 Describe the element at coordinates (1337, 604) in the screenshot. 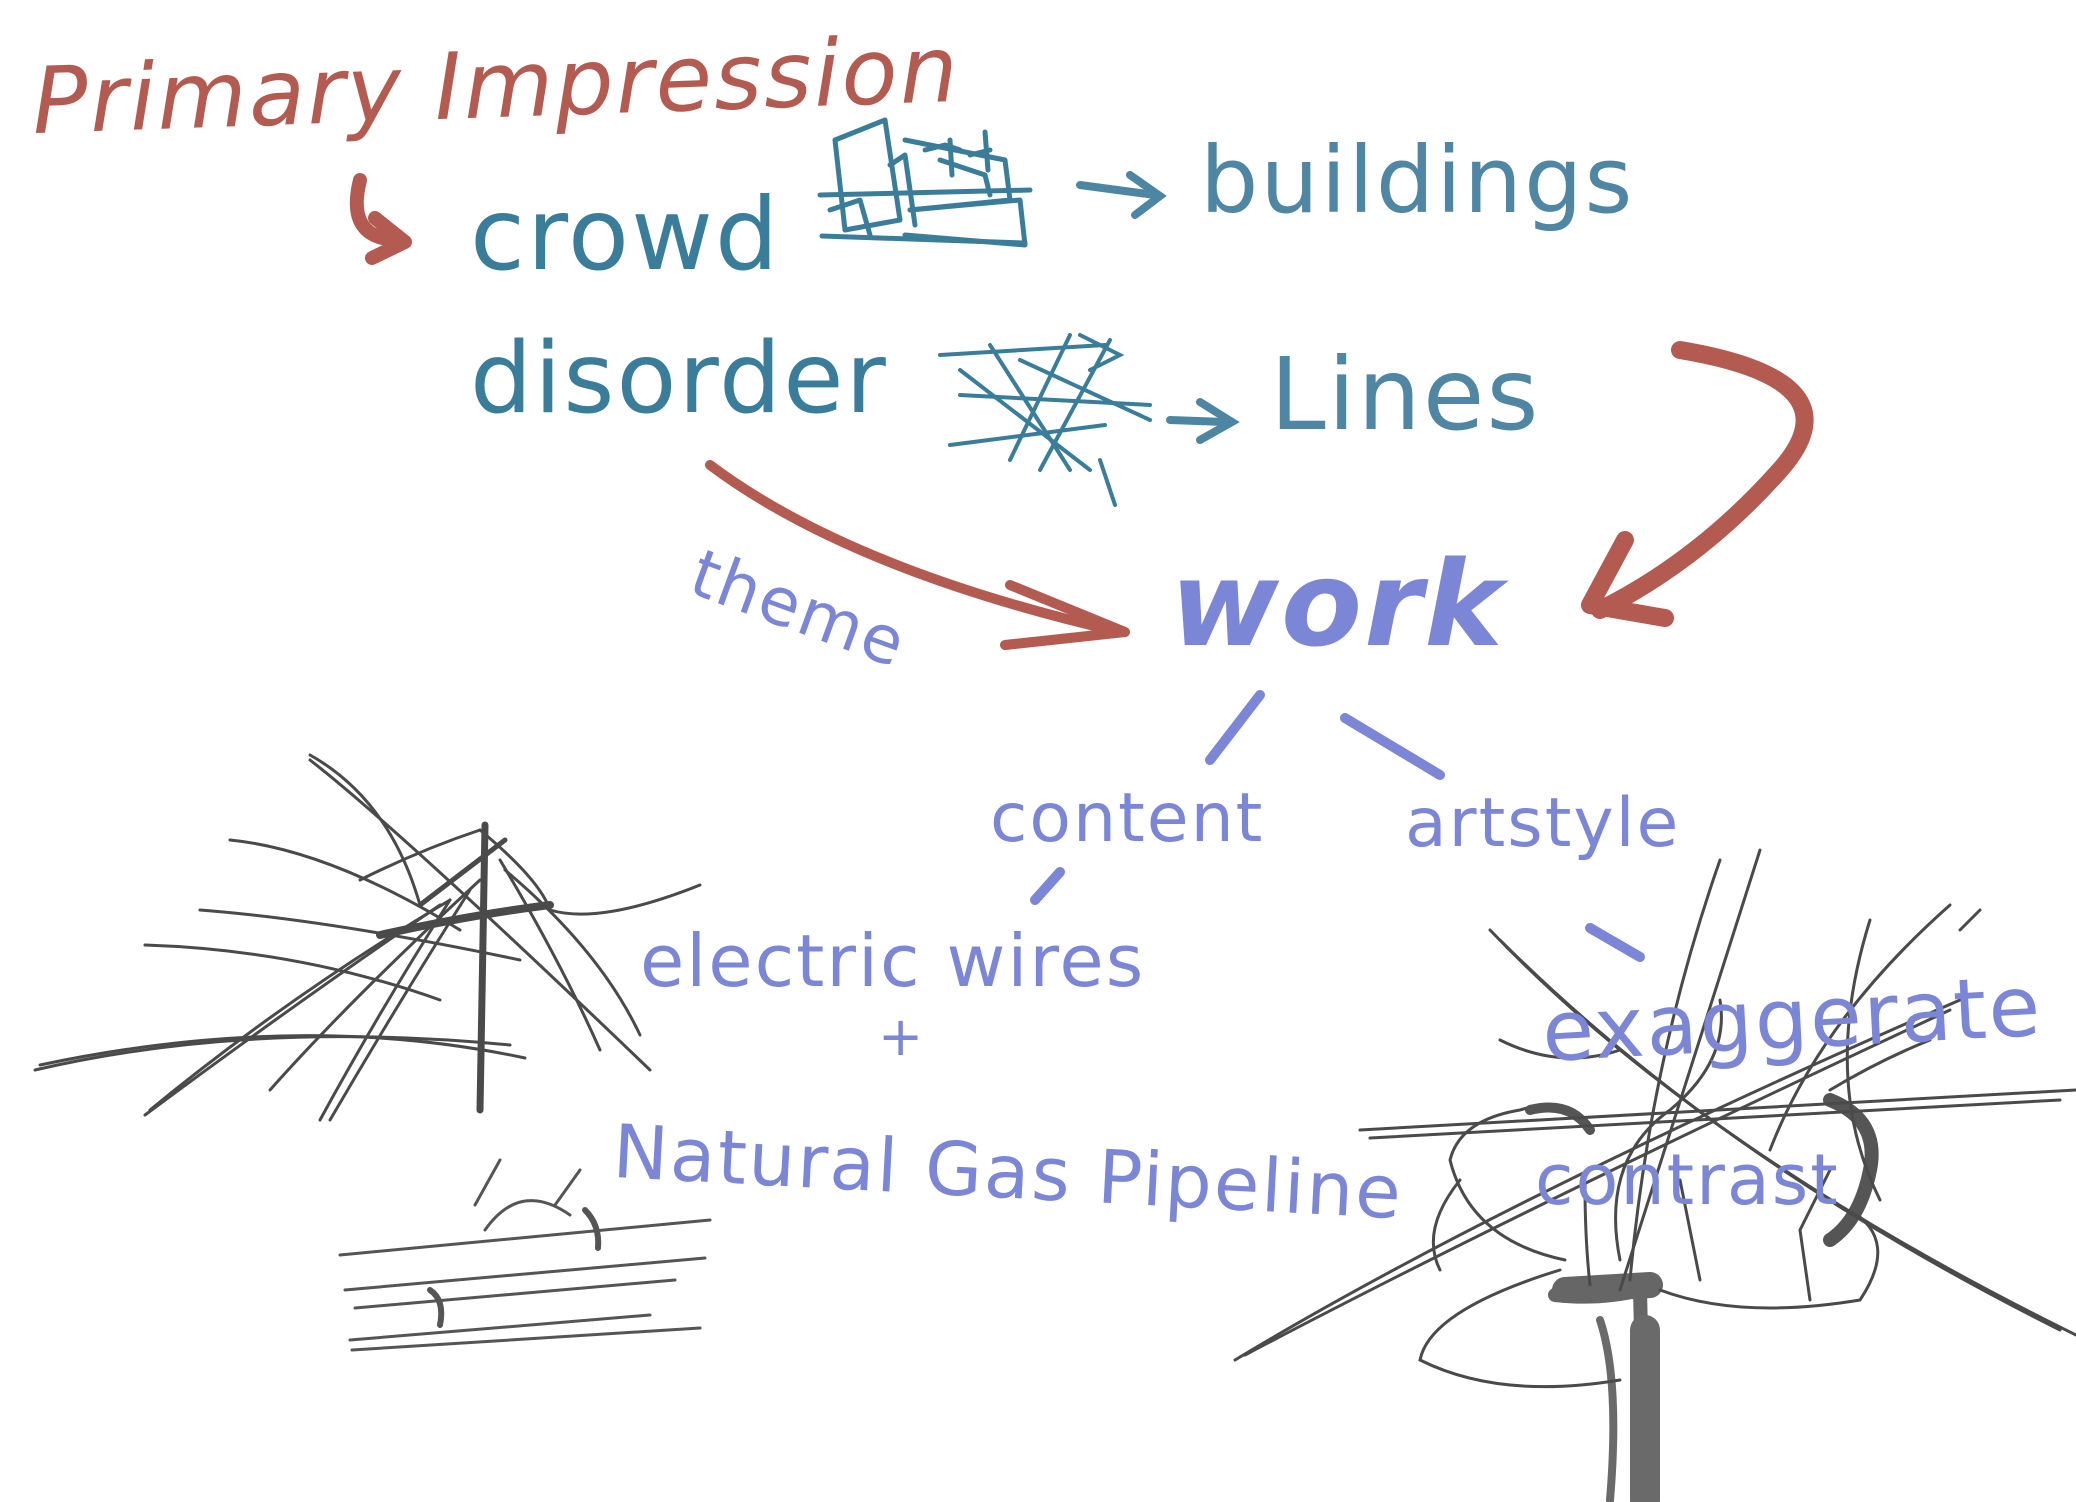

I see `word-work: work` at that location.